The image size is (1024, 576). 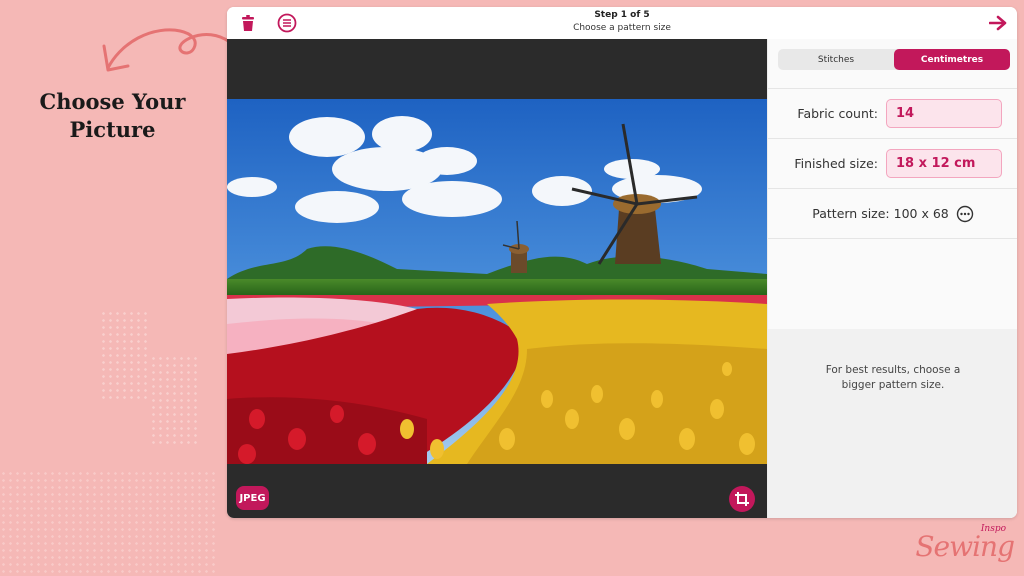 I want to click on pattern-size-row: Pattern size: 100 x 68, so click(x=892, y=213).